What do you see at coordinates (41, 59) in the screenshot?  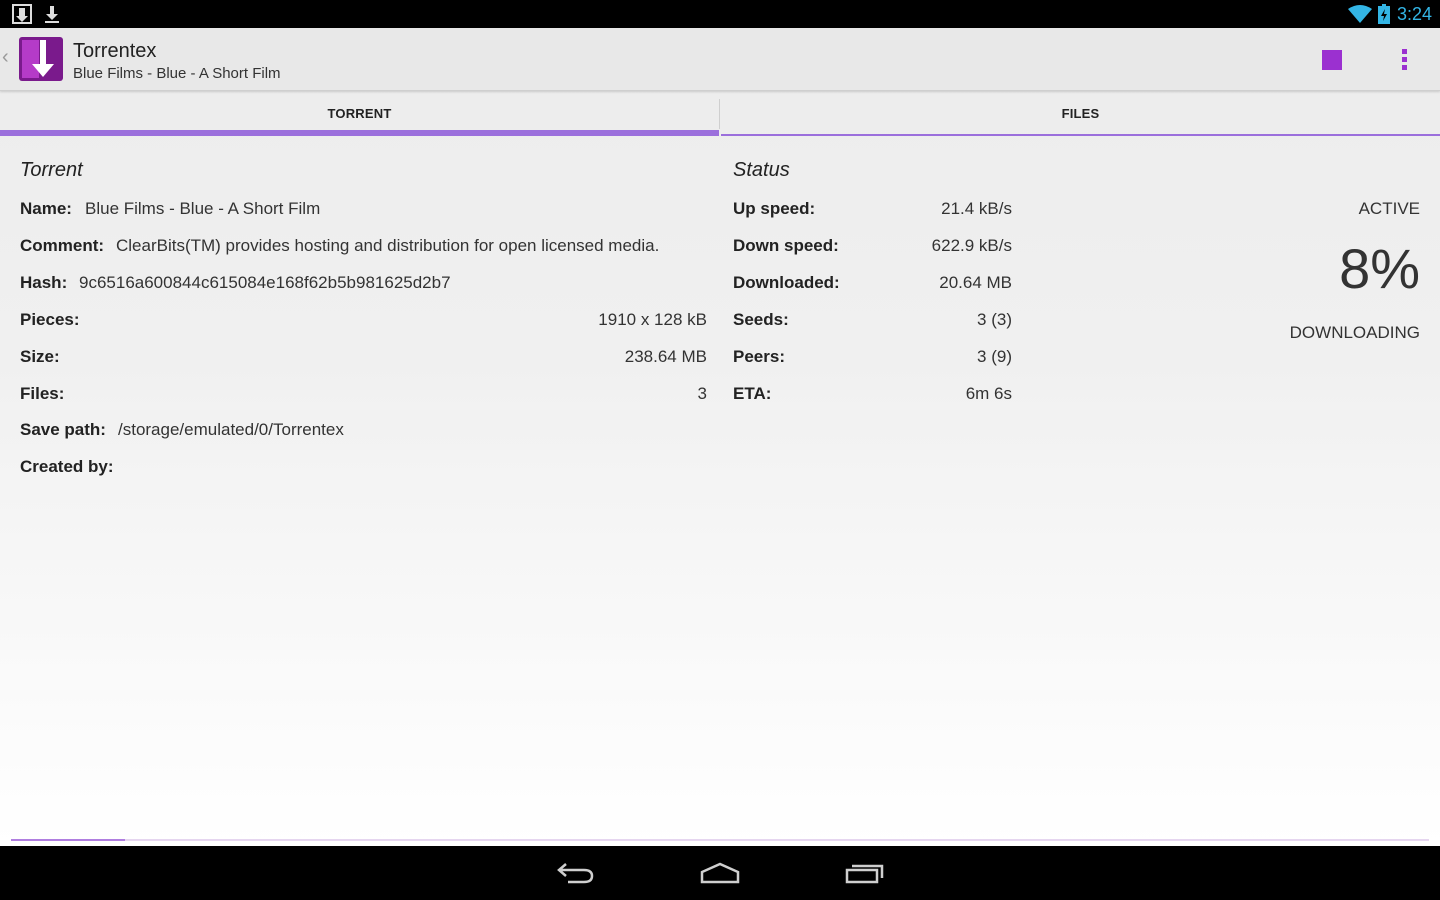 I see `app-logo` at bounding box center [41, 59].